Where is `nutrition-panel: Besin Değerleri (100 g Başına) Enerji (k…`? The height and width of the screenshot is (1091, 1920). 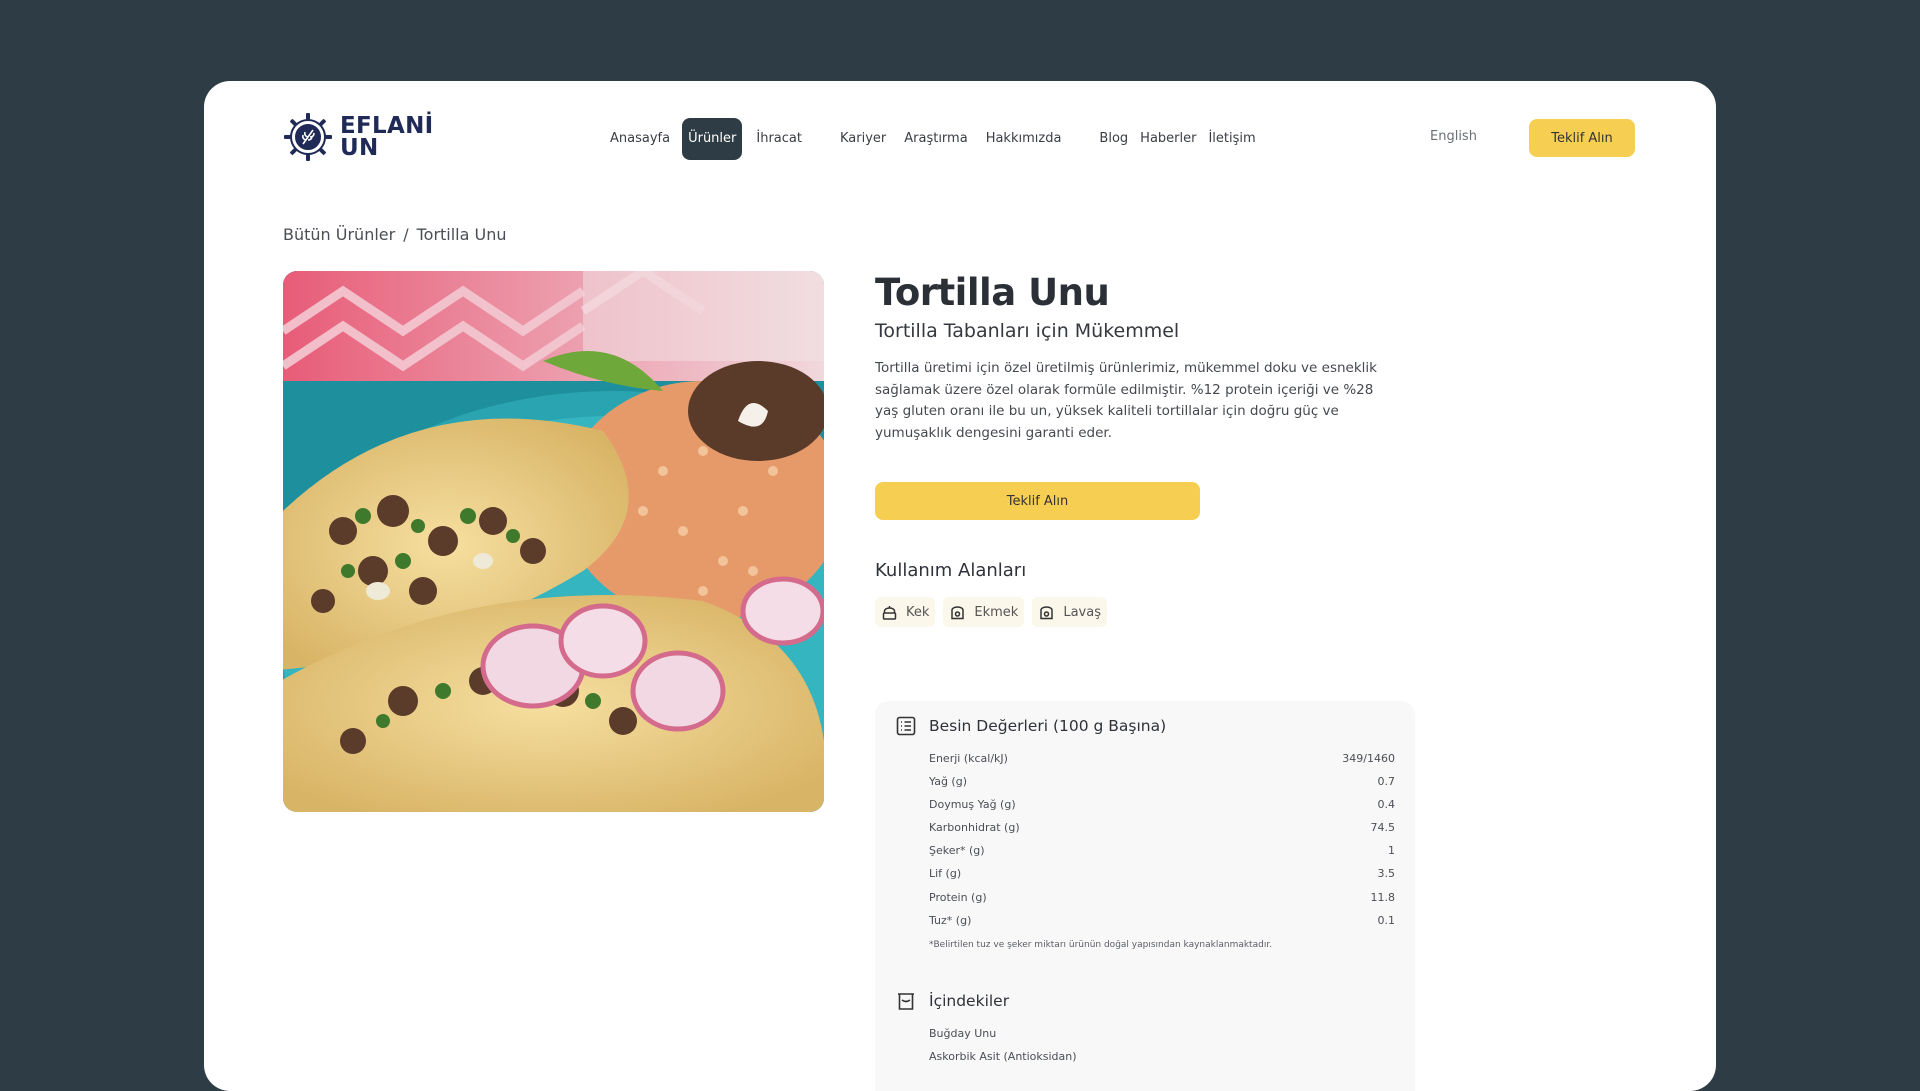 nutrition-panel: Besin Değerleri (100 g Başına) Enerji (k… is located at coordinates (1145, 896).